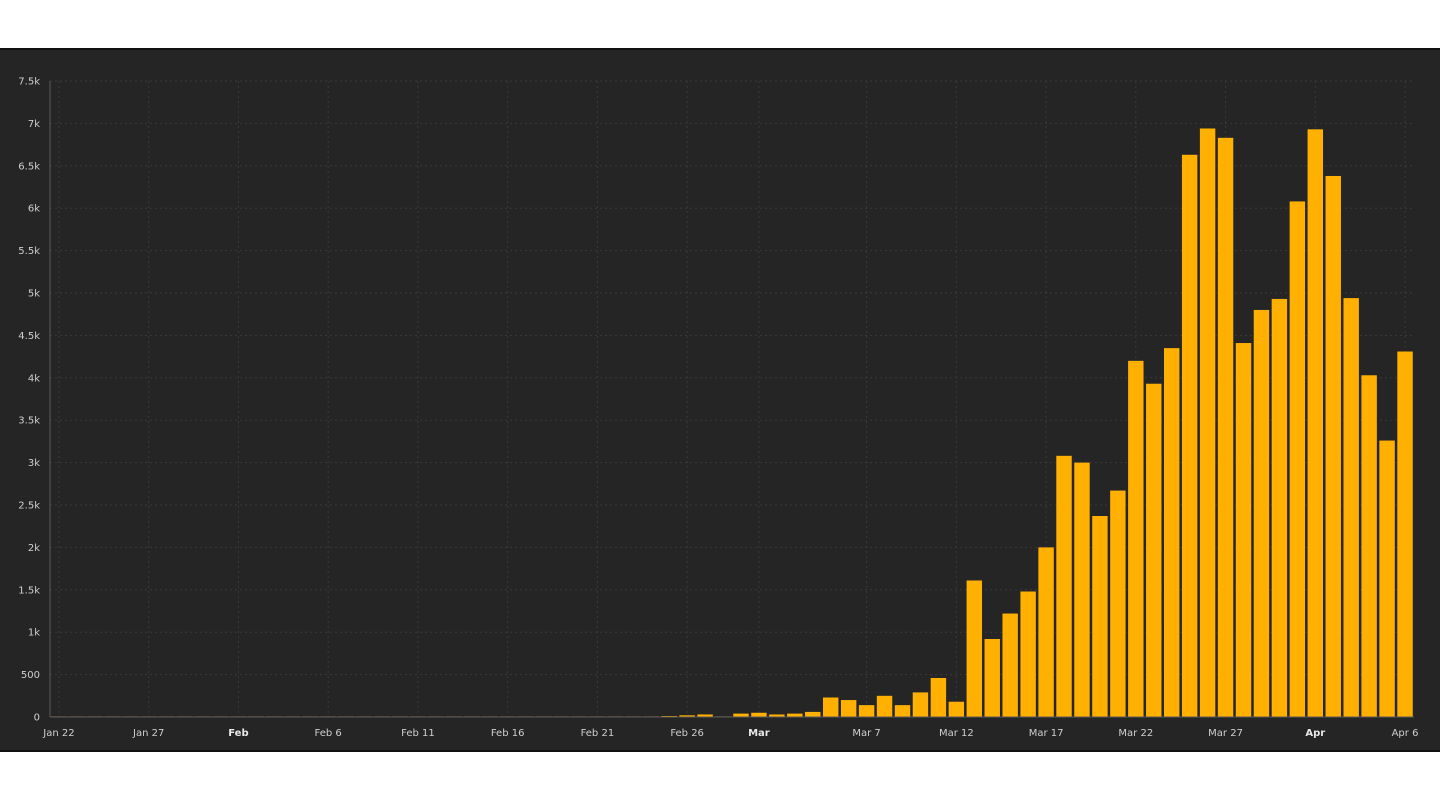  I want to click on y-tick-label: 2.5k, so click(29, 506).